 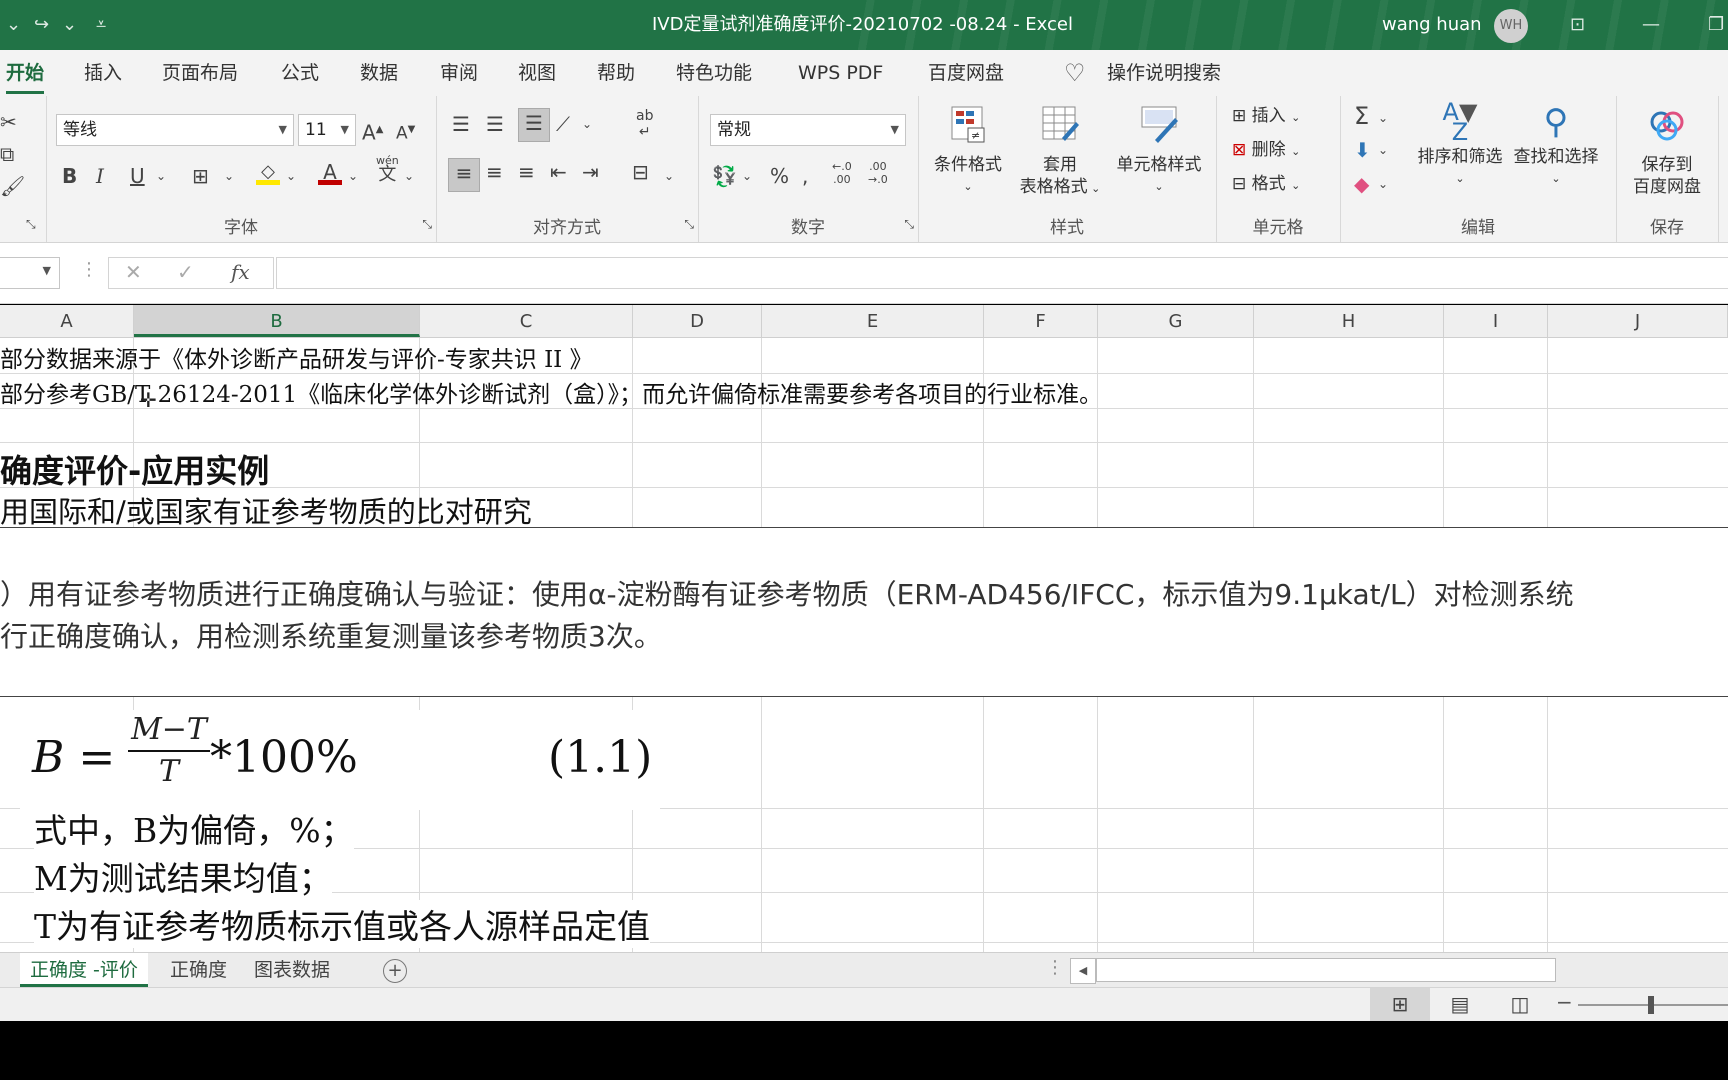 I want to click on tab-view: 视图, so click(x=537, y=73).